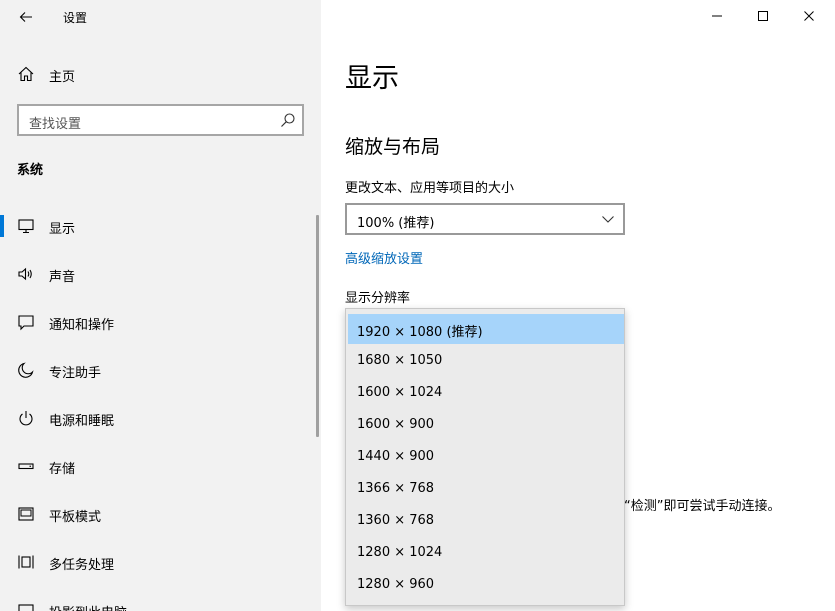 The image size is (835, 611). I want to click on sidebar-item-label: 平板模式, so click(75, 517).